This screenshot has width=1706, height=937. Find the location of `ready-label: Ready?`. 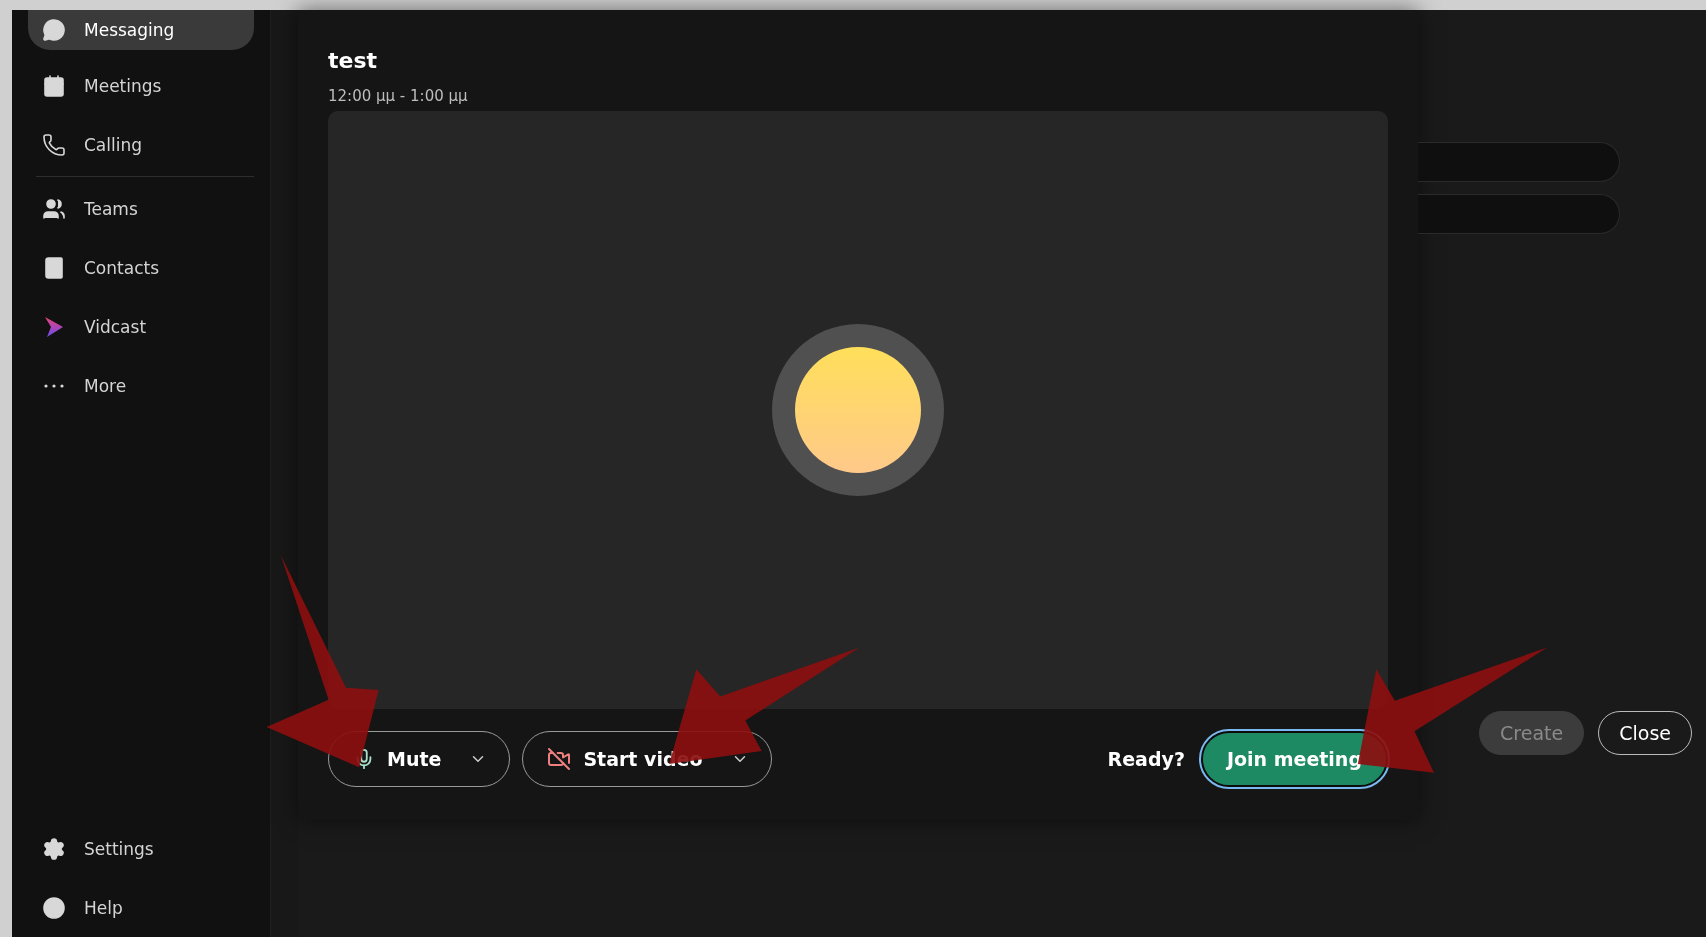

ready-label: Ready? is located at coordinates (1146, 759).